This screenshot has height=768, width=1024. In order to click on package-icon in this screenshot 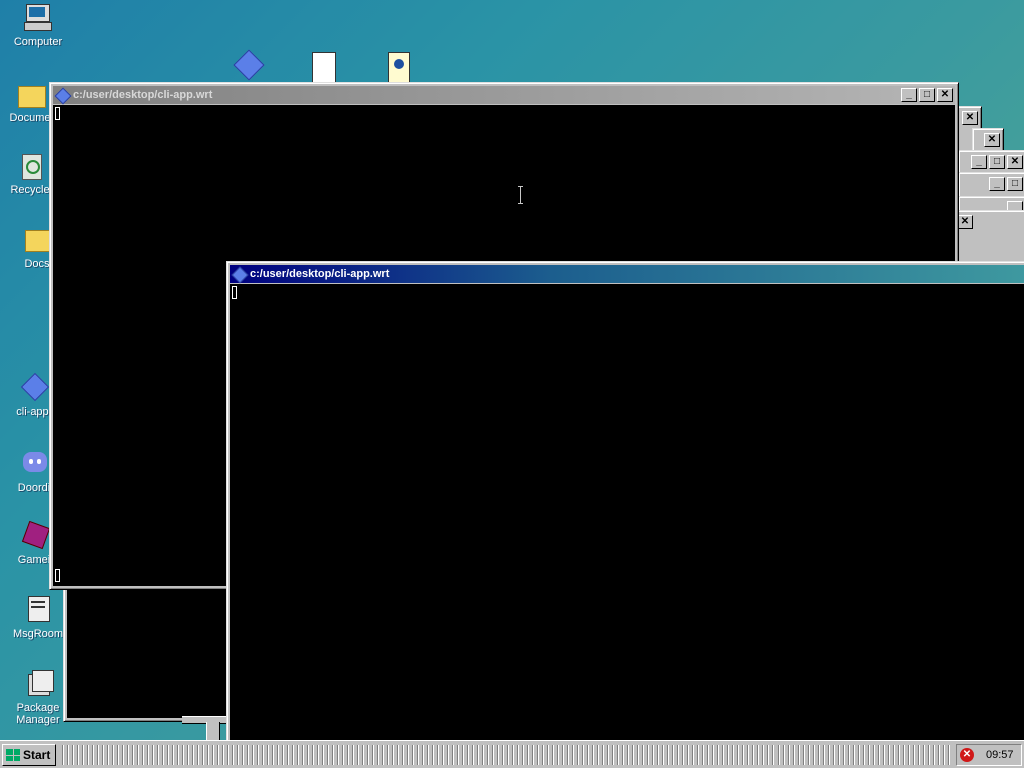, I will do `click(38, 684)`.